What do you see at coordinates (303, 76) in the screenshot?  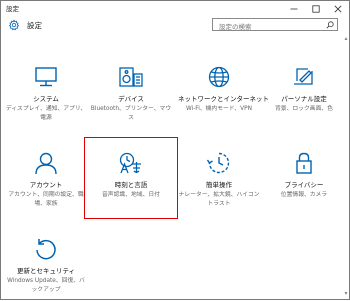 I see `paint-brush-icon` at bounding box center [303, 76].